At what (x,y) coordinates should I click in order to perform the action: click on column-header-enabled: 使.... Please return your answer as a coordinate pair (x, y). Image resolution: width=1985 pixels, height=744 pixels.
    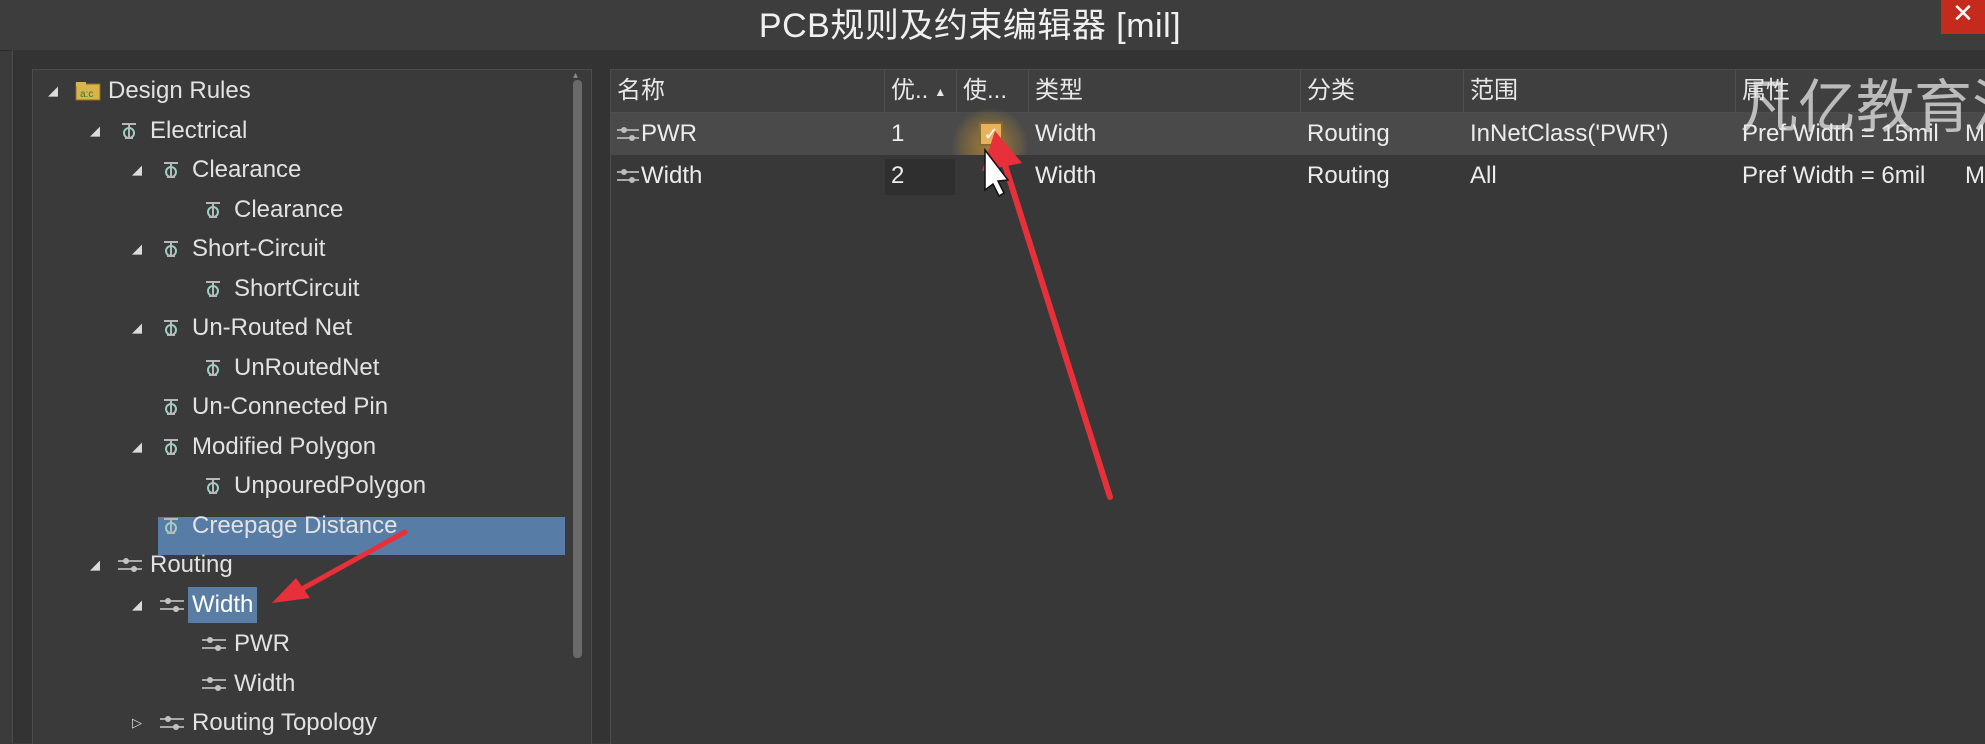
    Looking at the image, I should click on (993, 91).